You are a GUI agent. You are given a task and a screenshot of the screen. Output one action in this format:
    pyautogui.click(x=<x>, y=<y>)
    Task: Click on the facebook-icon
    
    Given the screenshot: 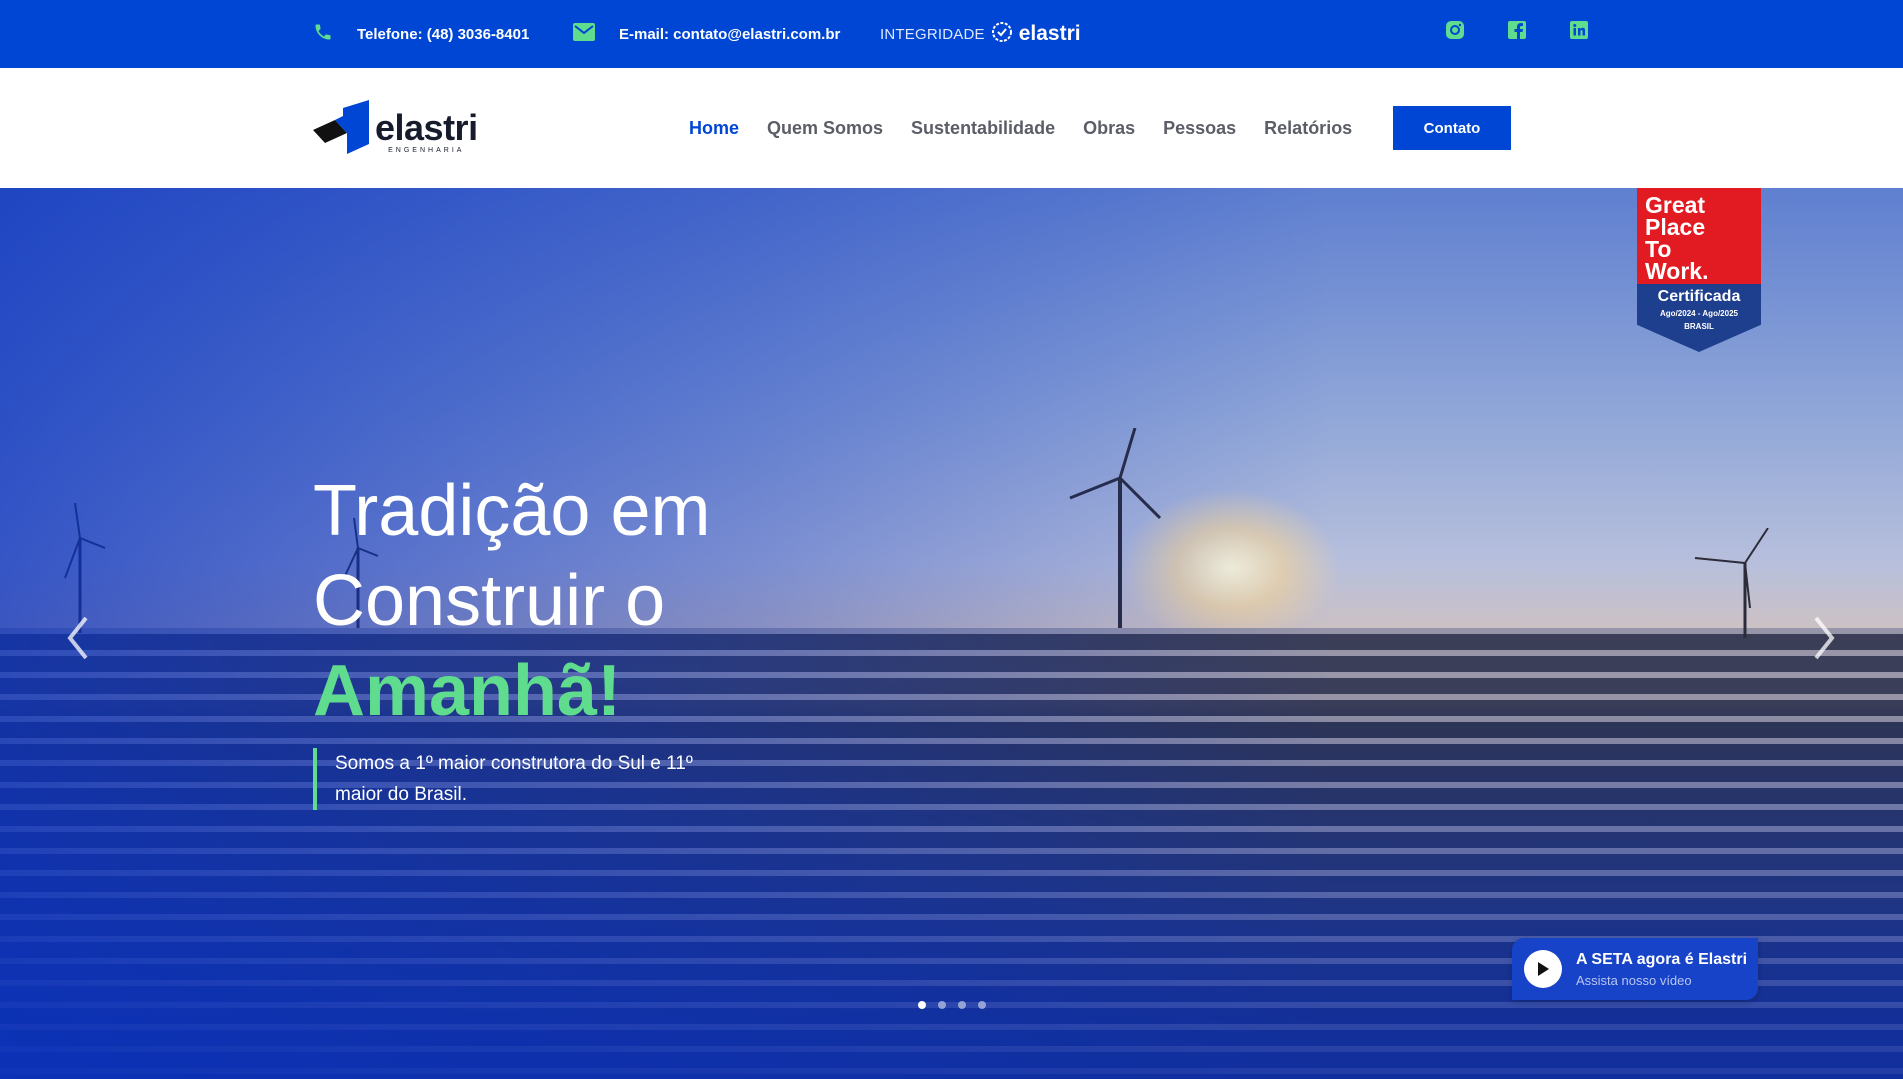 What is the action you would take?
    pyautogui.click(x=1517, y=30)
    